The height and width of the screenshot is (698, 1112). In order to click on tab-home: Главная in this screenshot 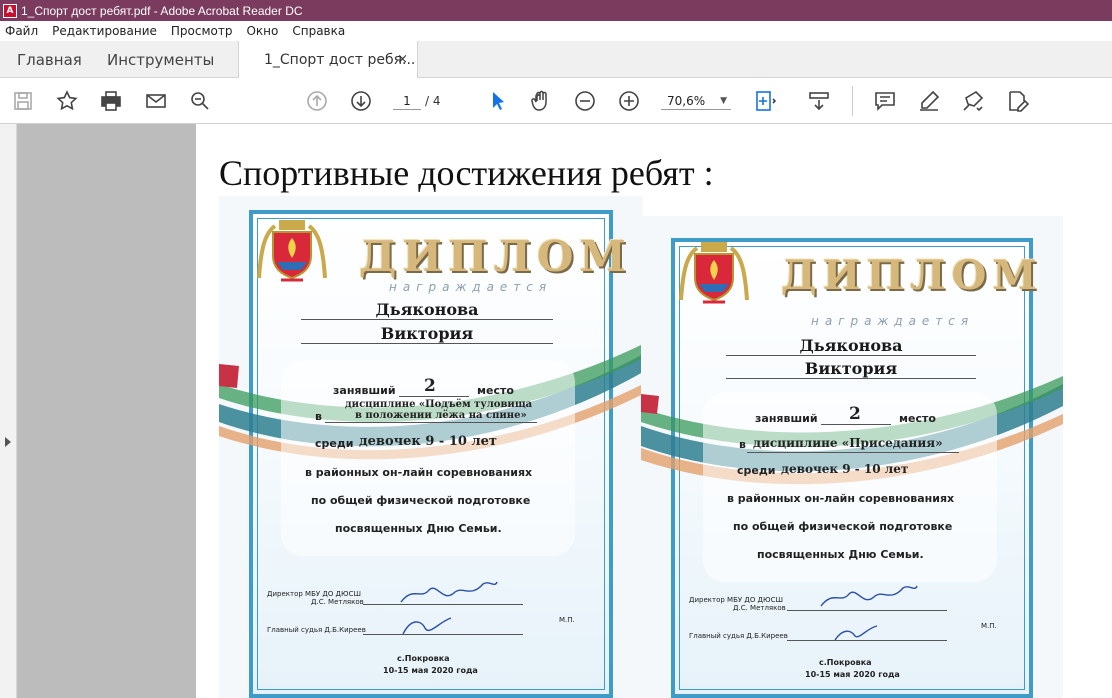, I will do `click(49, 59)`.